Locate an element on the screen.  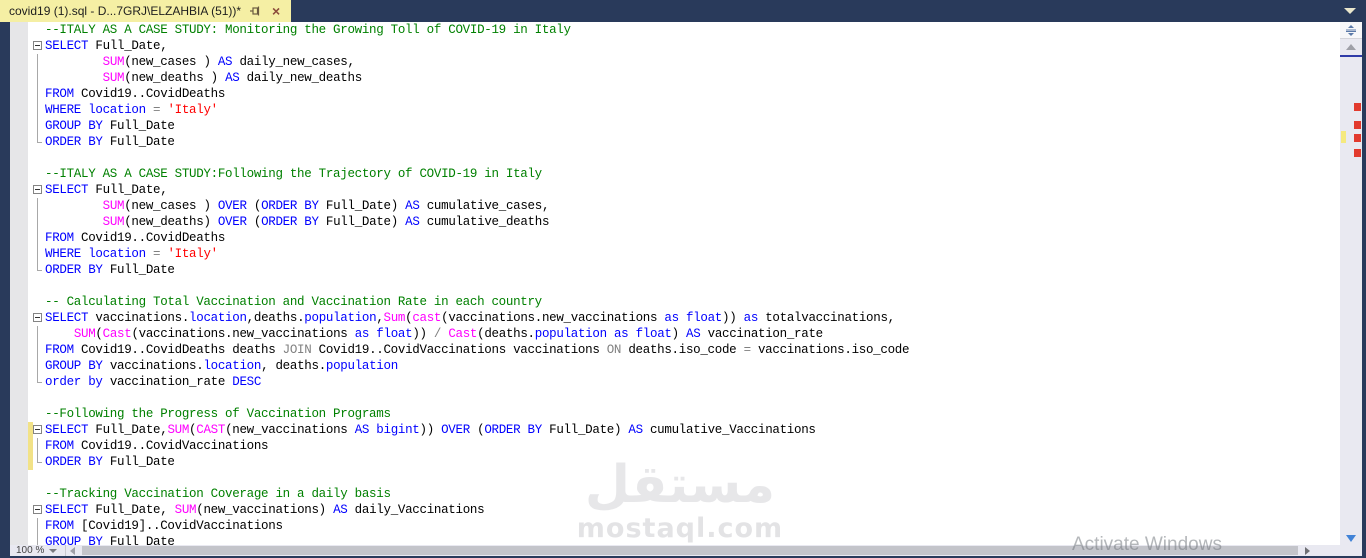
code-text: WHERE location = 'Italy' is located at coordinates (131, 254).